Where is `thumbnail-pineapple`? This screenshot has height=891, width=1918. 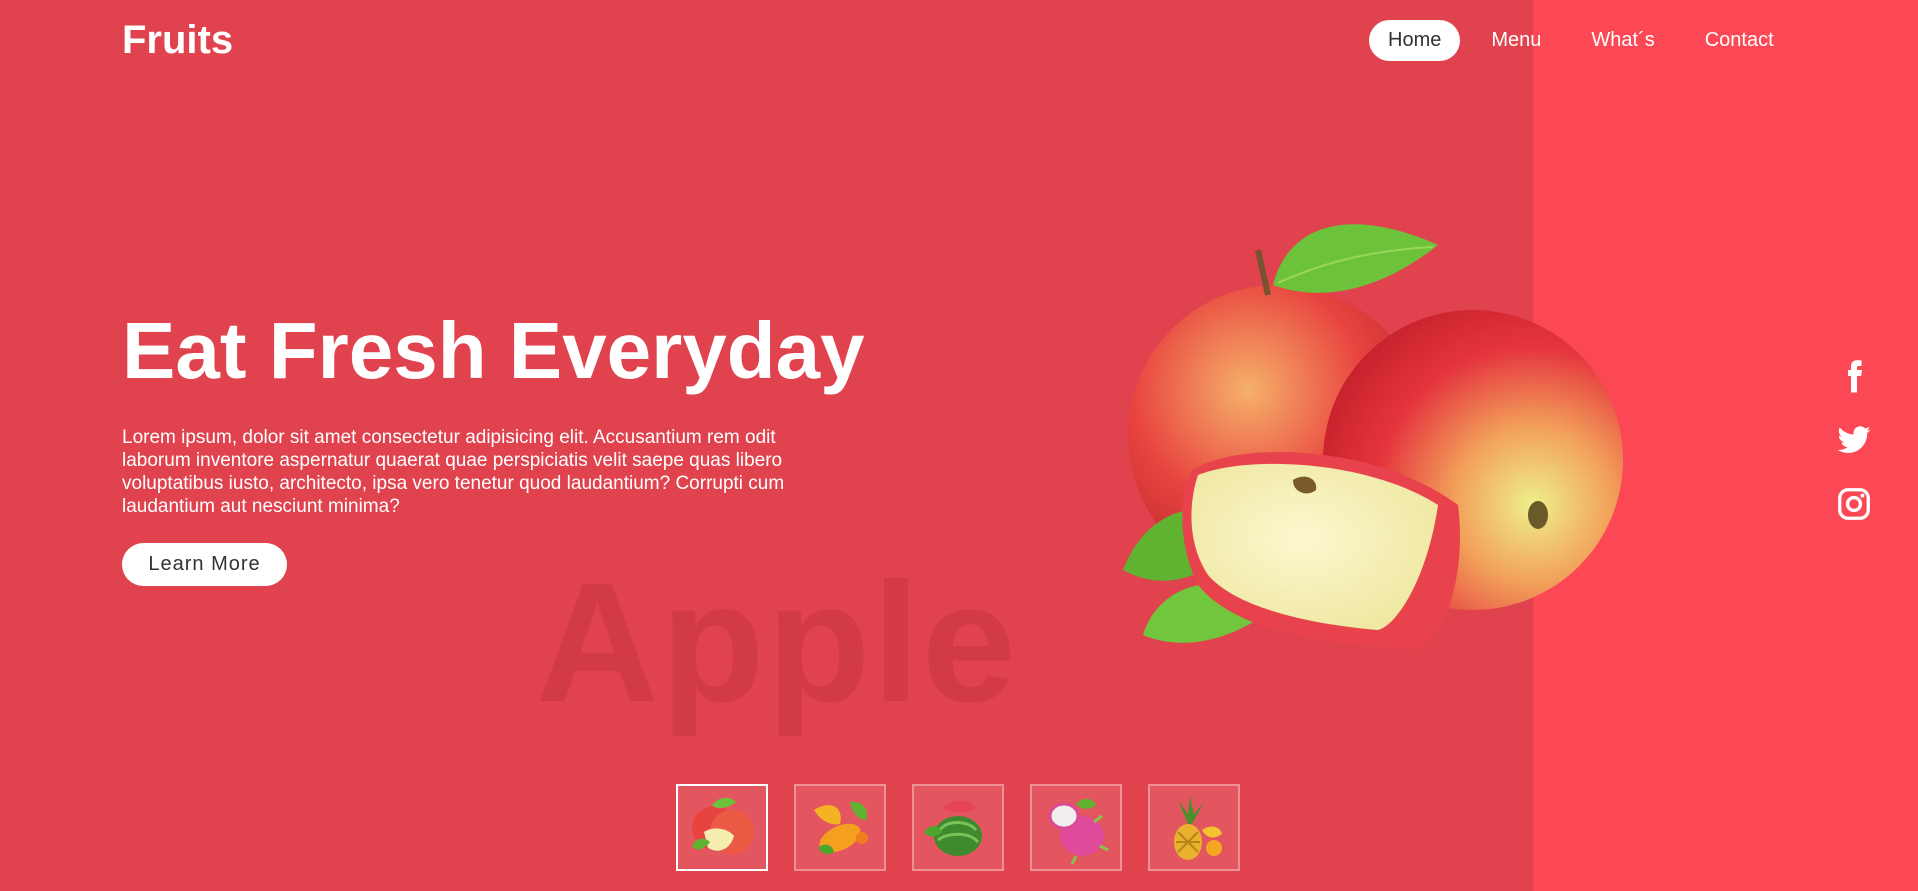
thumbnail-pineapple is located at coordinates (1194, 827).